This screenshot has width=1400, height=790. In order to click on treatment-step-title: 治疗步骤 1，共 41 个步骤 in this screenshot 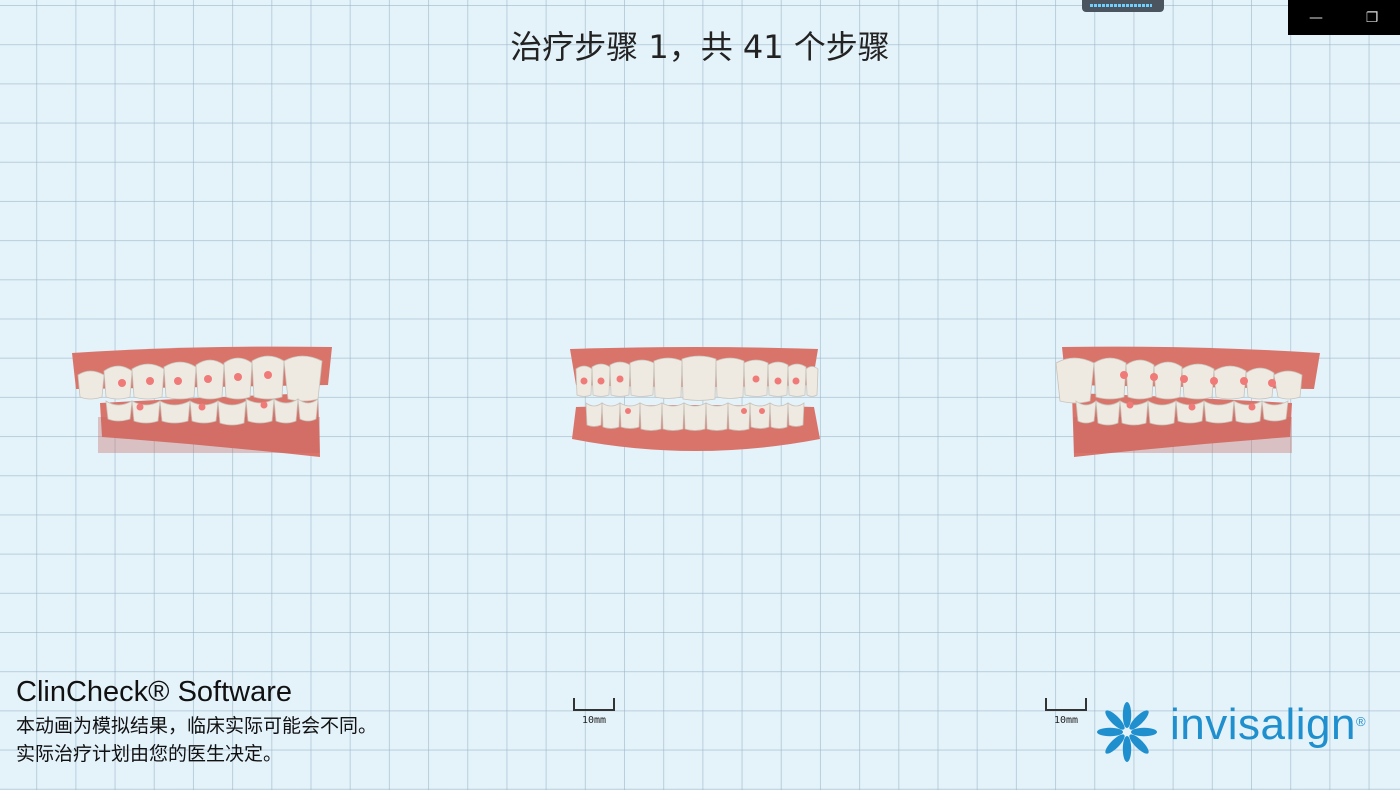, I will do `click(700, 47)`.